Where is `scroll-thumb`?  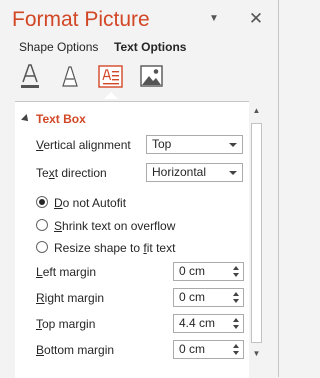 scroll-thumb is located at coordinates (256, 233).